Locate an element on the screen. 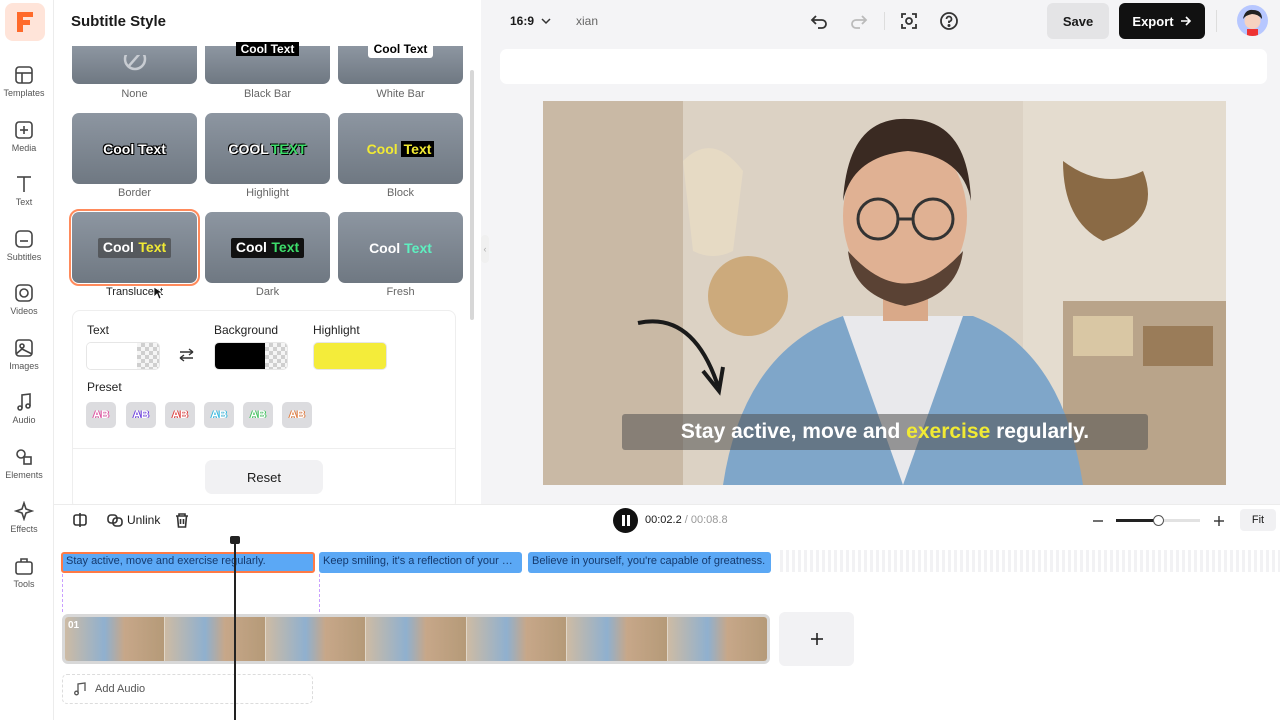  toolbox-icon is located at coordinates (24, 566).